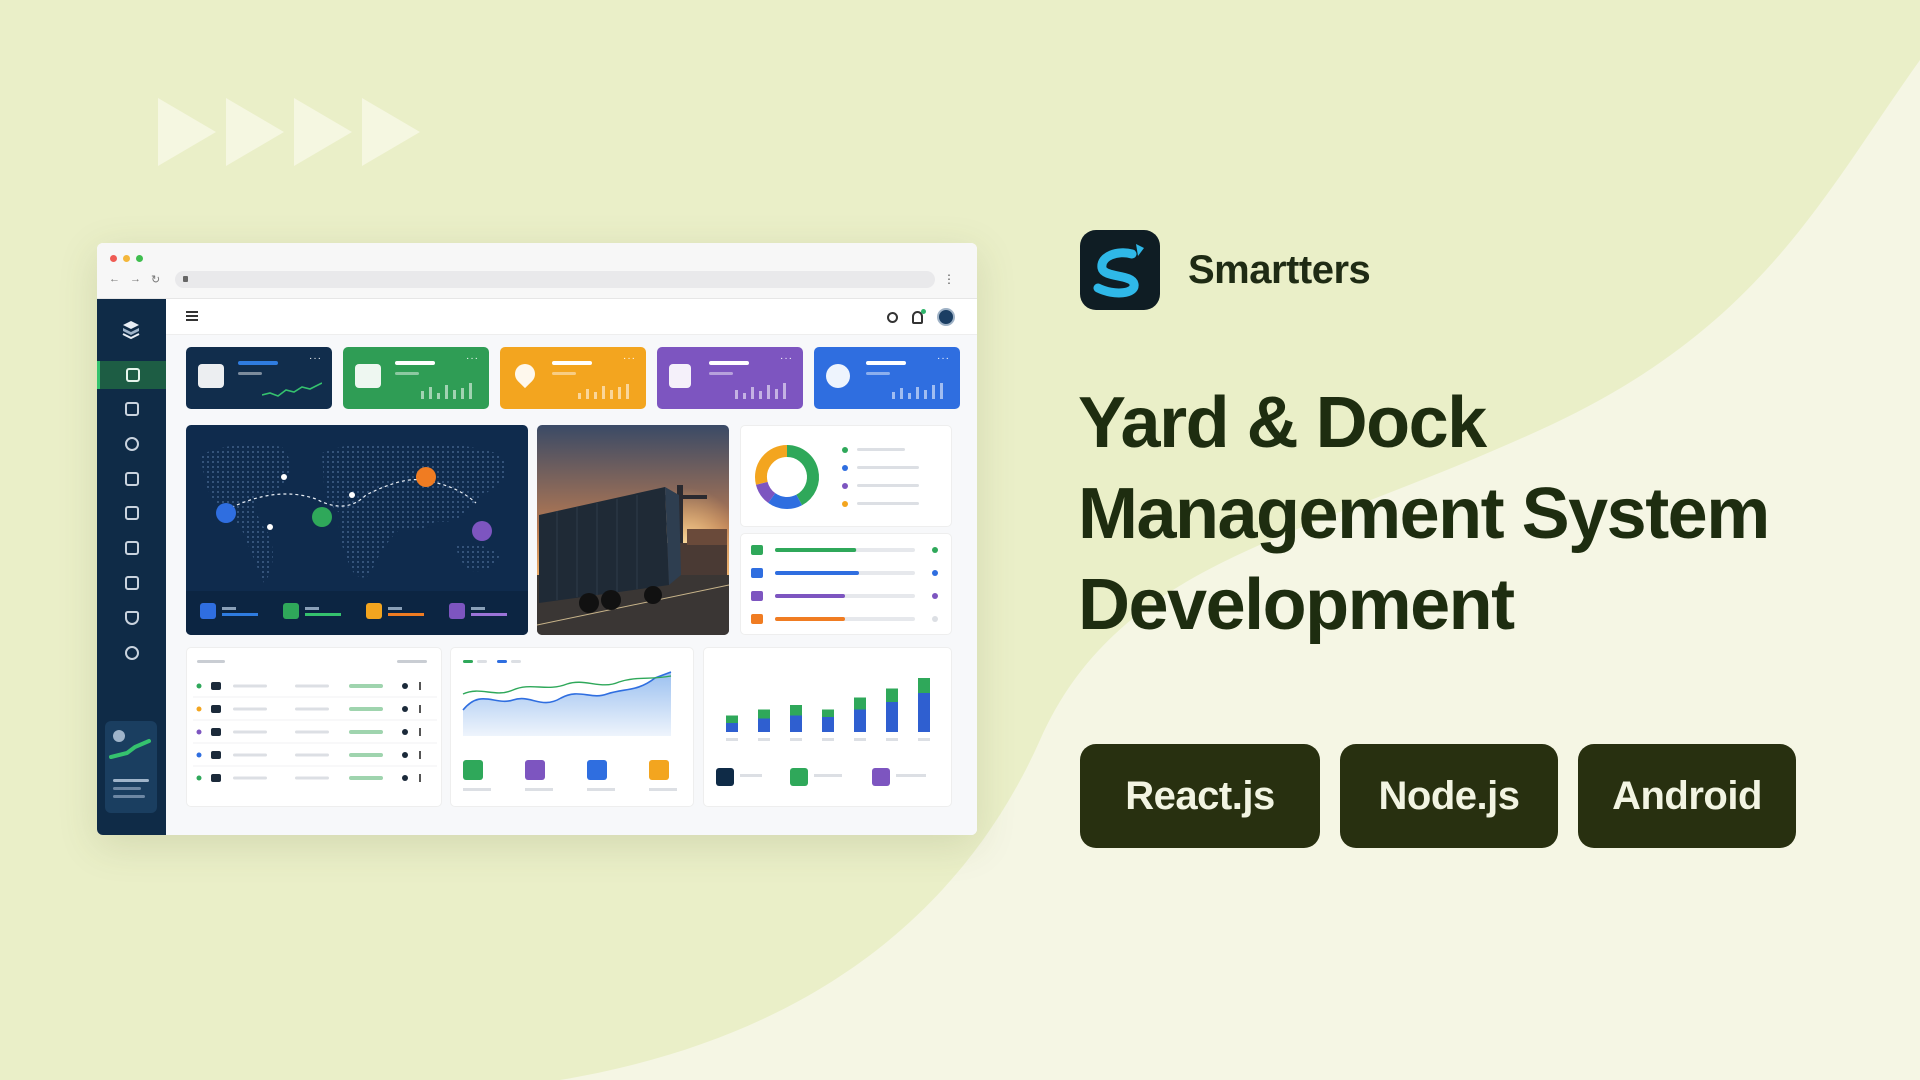  I want to click on warehouse-icon, so click(131, 513).